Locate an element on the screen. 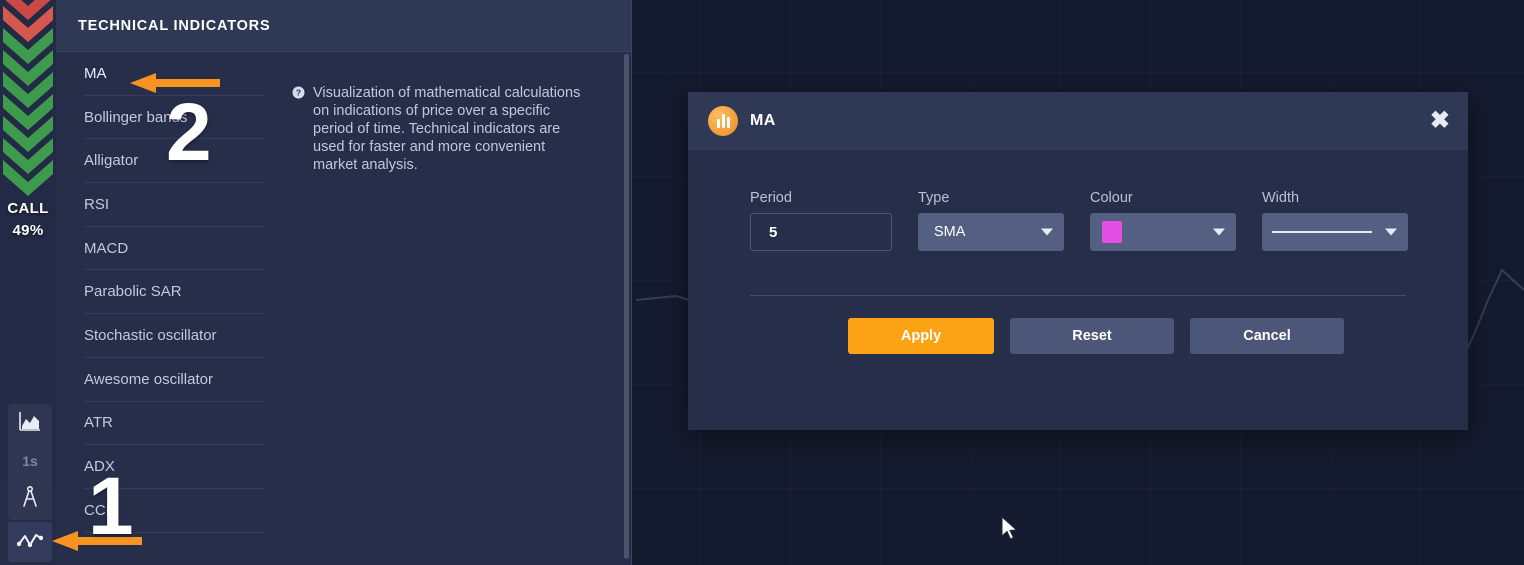 This screenshot has height=565, width=1524. width-label: Width is located at coordinates (1281, 198).